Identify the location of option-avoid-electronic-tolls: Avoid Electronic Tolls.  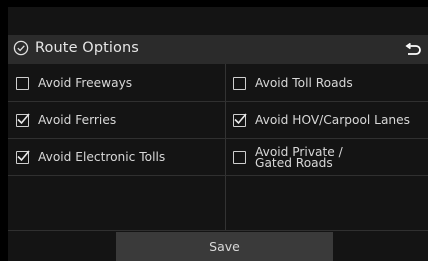
(116, 157).